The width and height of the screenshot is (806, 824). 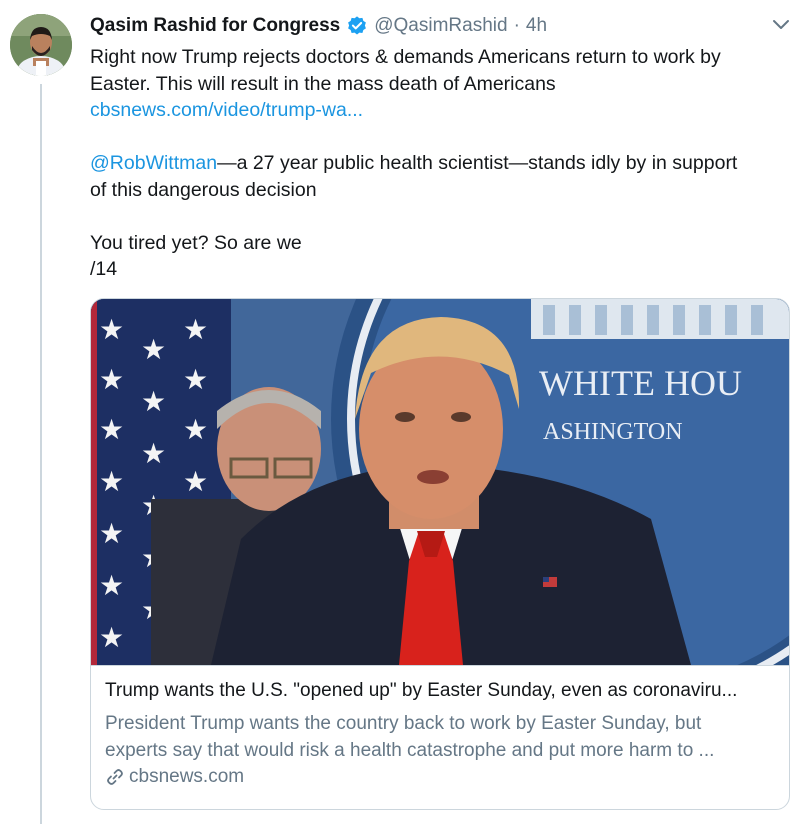 I want to click on verified-badge-icon, so click(x=357, y=26).